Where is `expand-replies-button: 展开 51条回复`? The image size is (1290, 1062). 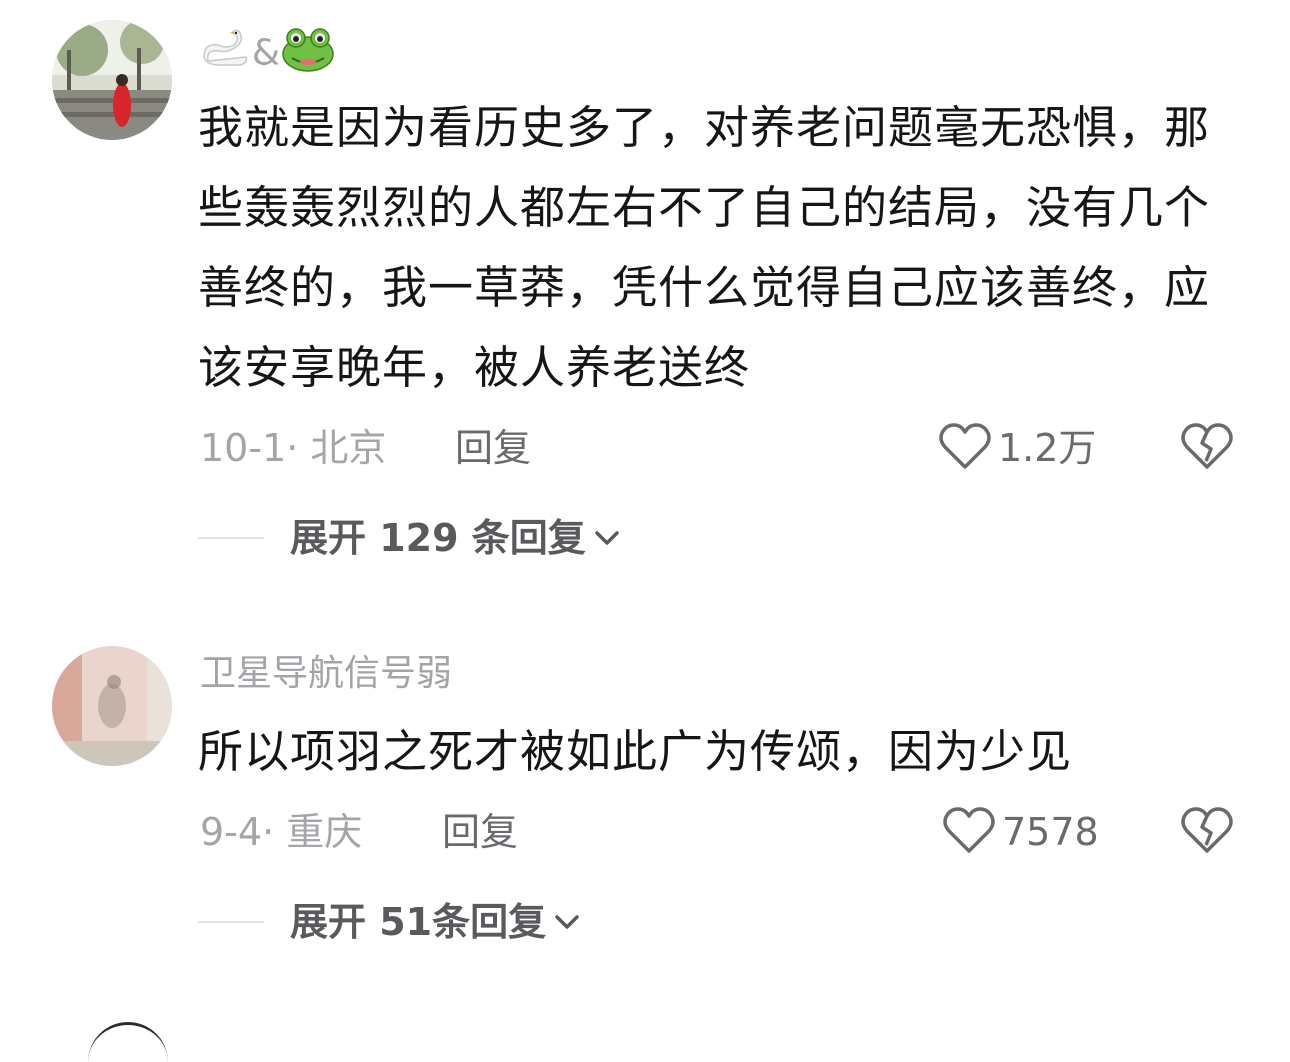
expand-replies-button: 展开 51条回复 is located at coordinates (390, 922).